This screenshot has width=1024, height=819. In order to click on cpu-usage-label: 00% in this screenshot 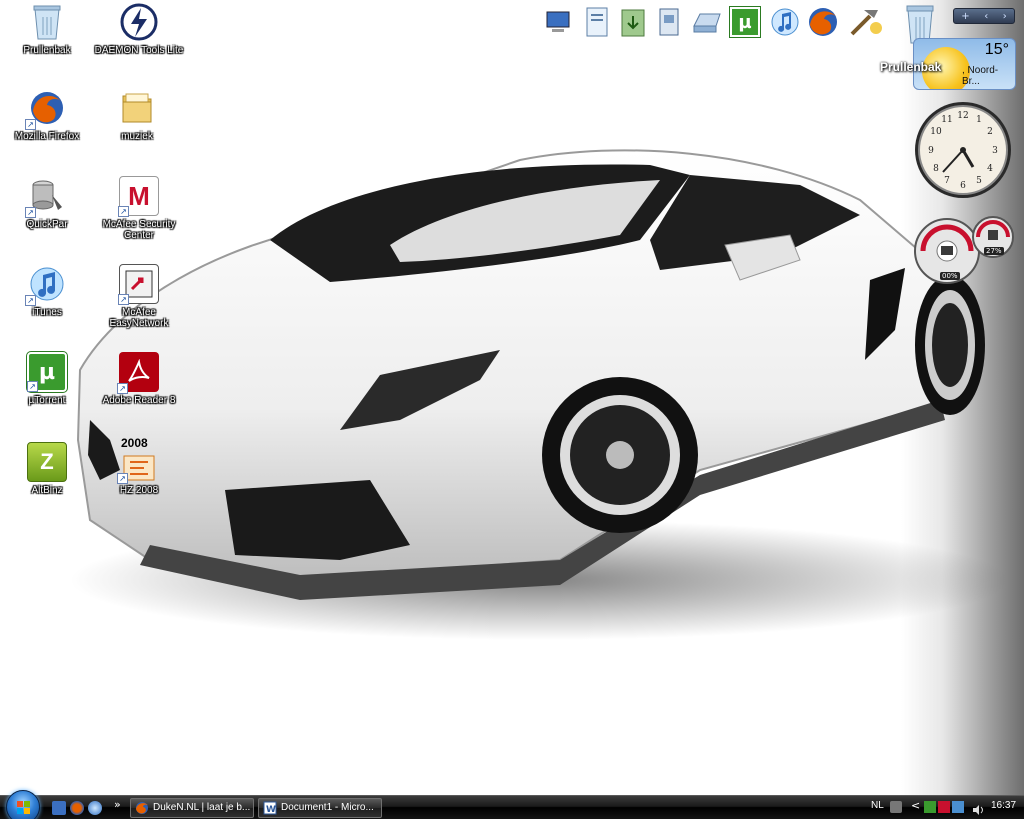, I will do `click(950, 276)`.